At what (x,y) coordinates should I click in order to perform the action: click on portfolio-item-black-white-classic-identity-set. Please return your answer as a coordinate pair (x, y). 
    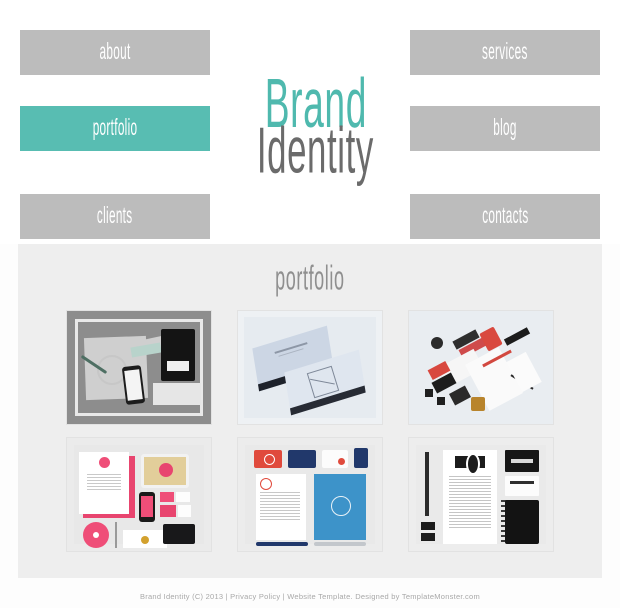
    Looking at the image, I should click on (481, 494).